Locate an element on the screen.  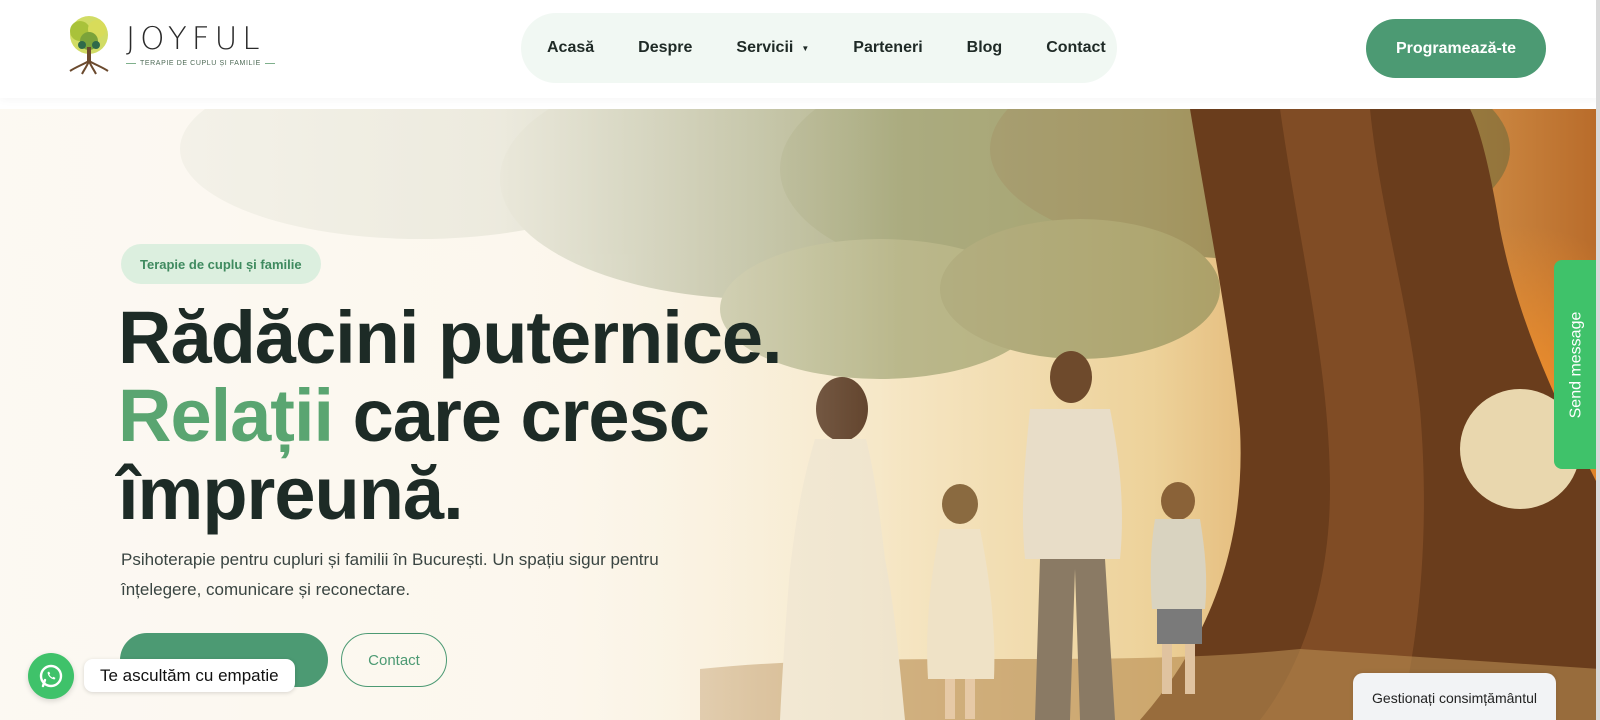
send-message-label: Send message is located at coordinates (1576, 364).